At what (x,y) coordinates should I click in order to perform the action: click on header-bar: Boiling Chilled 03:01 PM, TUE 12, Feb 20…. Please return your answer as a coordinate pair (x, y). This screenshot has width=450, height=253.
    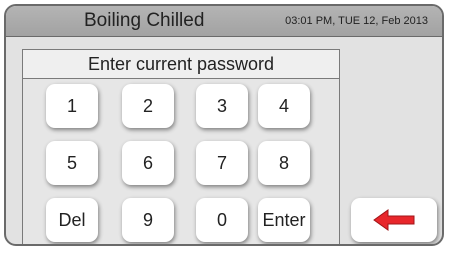
    Looking at the image, I should click on (224, 21).